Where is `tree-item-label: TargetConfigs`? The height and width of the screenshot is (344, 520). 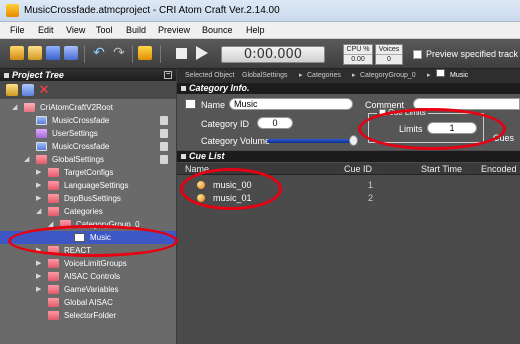
tree-item-label: TargetConfigs is located at coordinates (89, 172).